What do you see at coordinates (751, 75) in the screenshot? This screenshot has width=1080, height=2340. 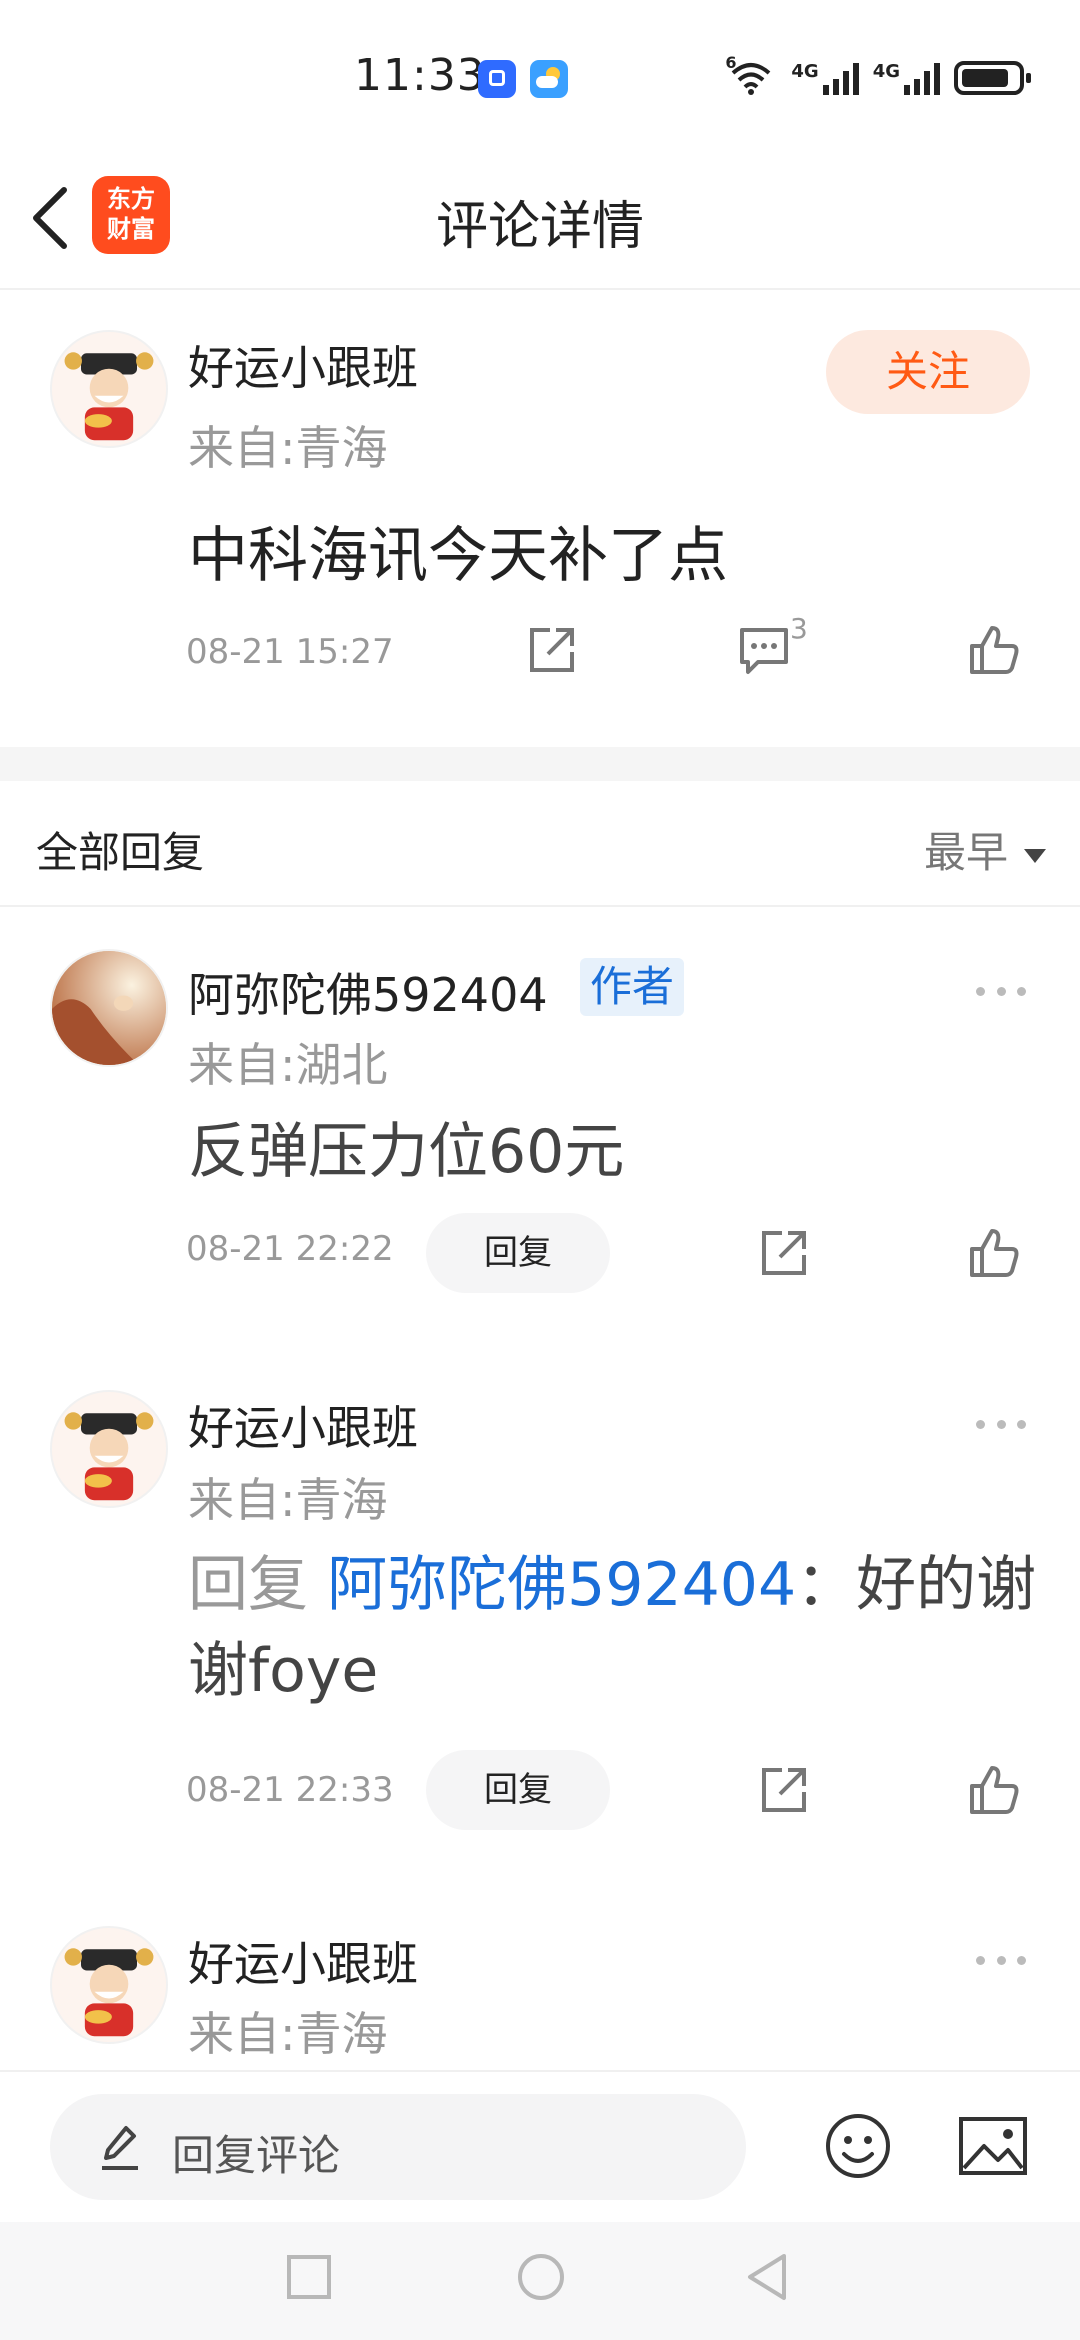 I see `wifi-icon: 6` at bounding box center [751, 75].